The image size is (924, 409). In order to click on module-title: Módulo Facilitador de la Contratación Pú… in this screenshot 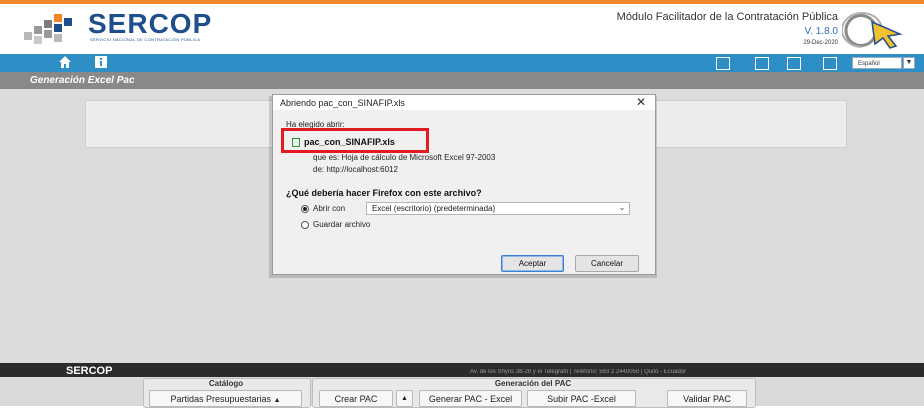, I will do `click(727, 17)`.